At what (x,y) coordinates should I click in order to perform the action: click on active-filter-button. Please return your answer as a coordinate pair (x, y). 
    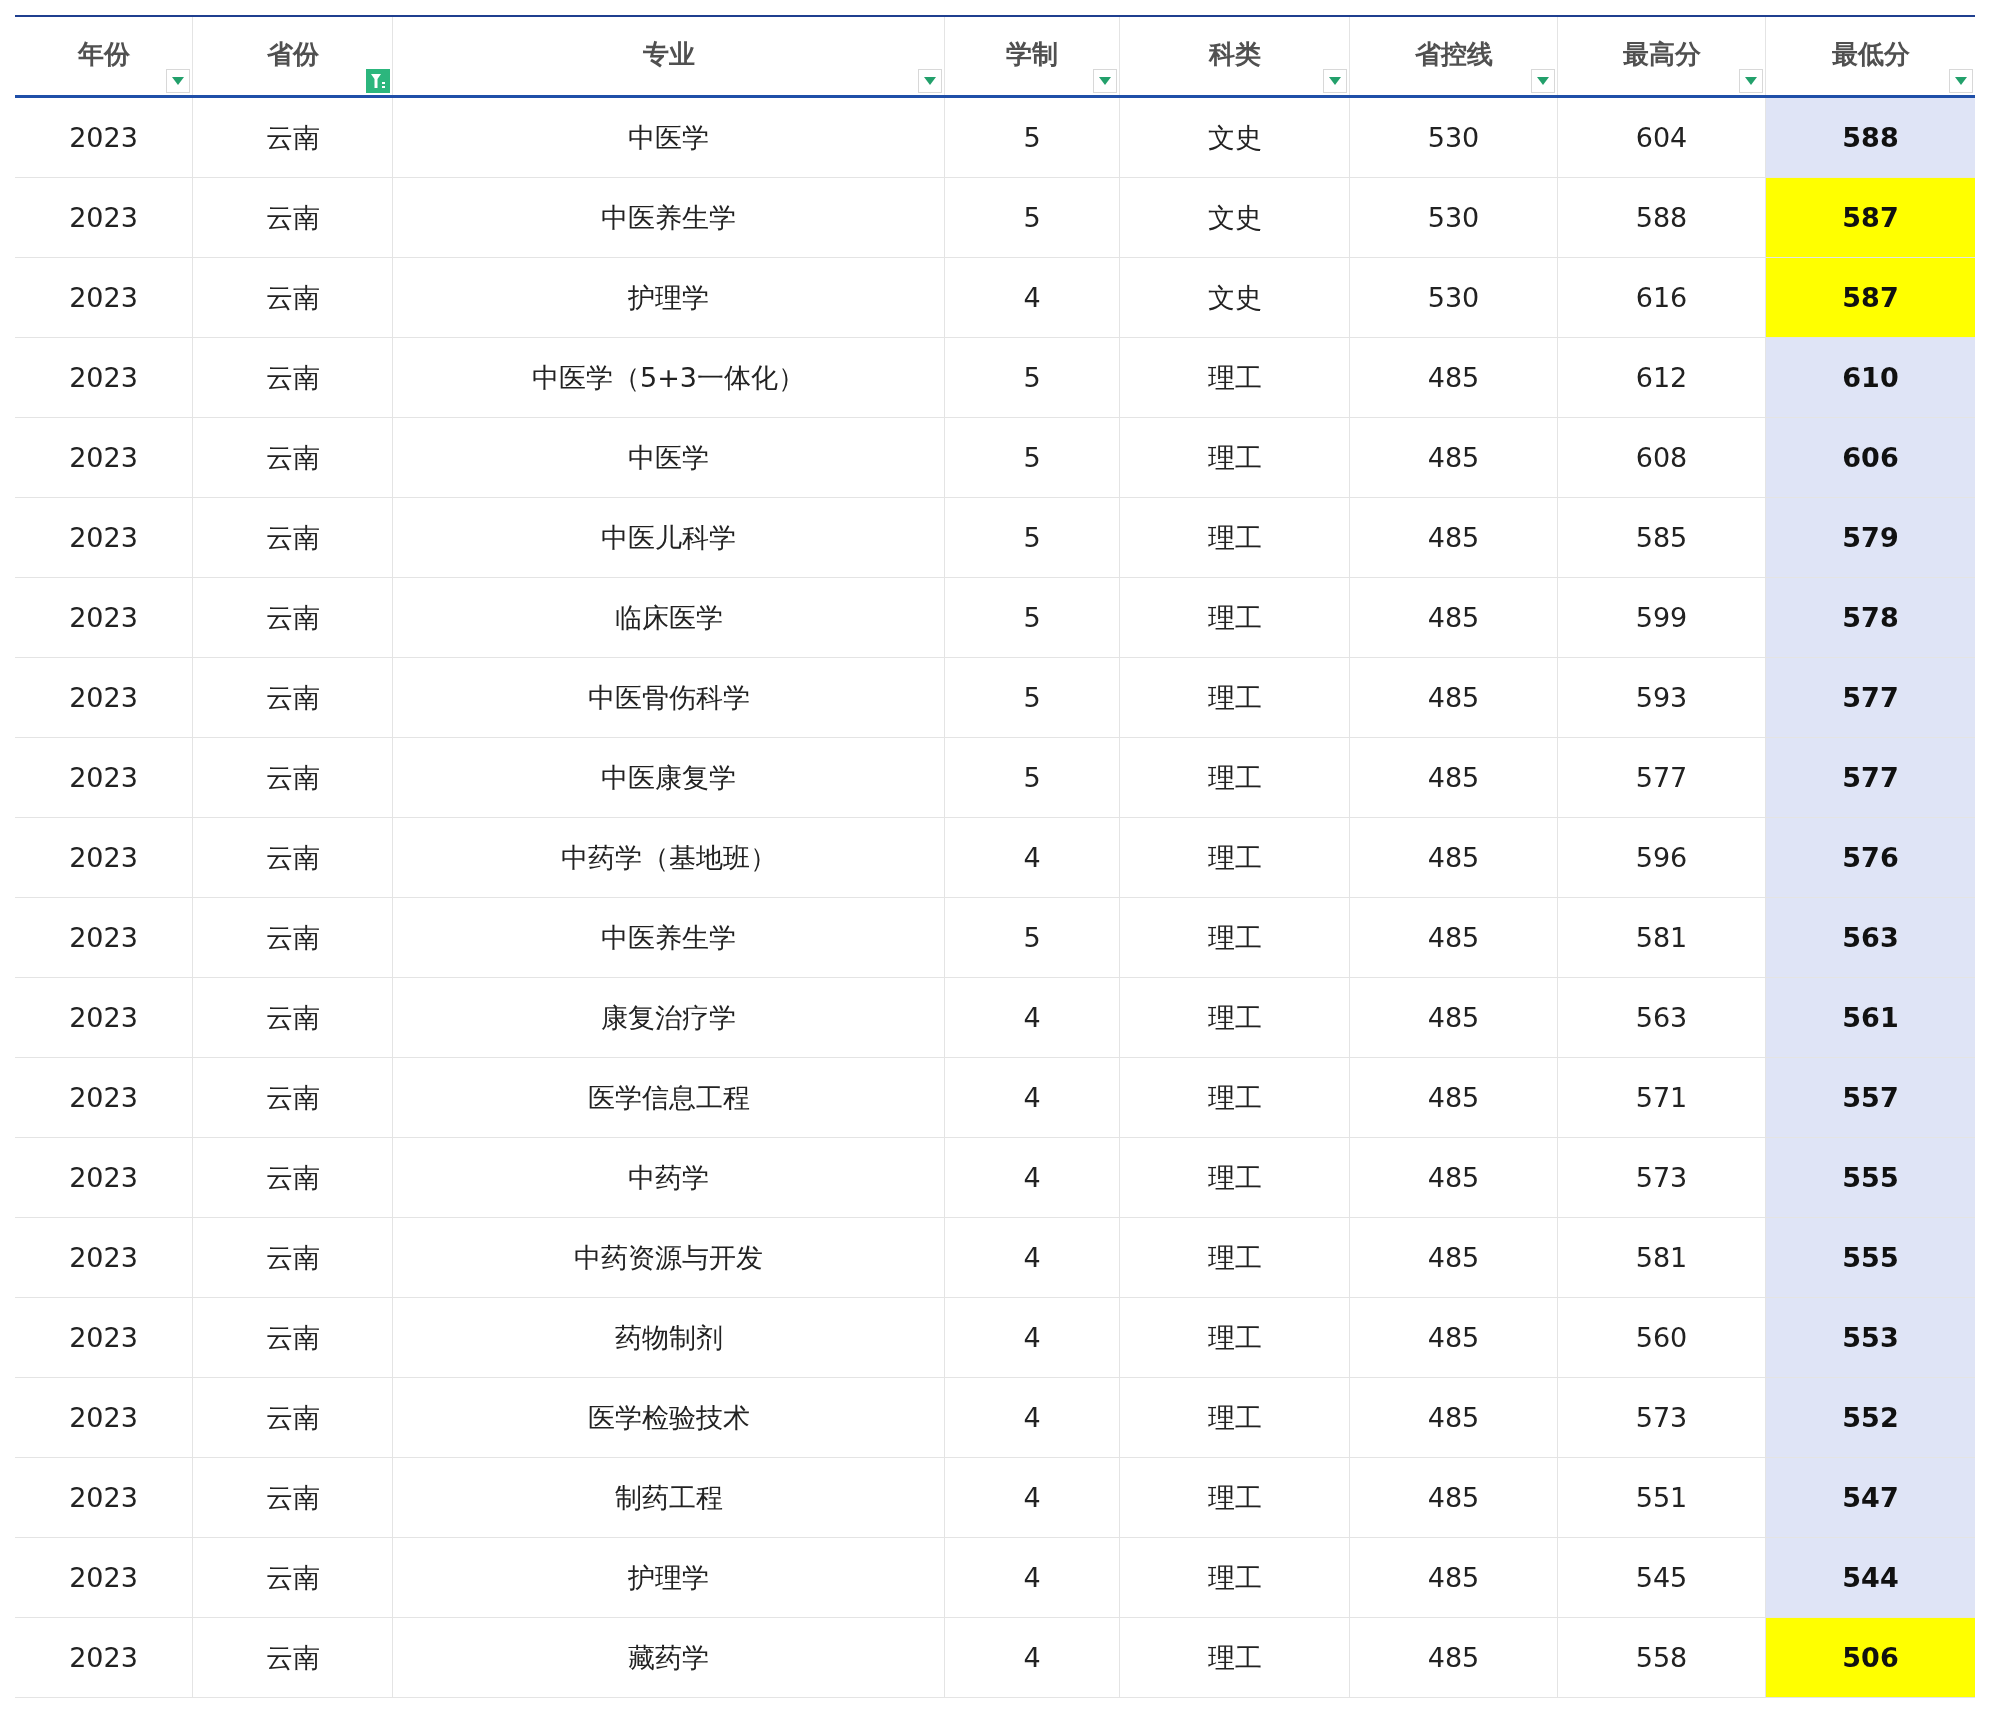
    Looking at the image, I should click on (378, 81).